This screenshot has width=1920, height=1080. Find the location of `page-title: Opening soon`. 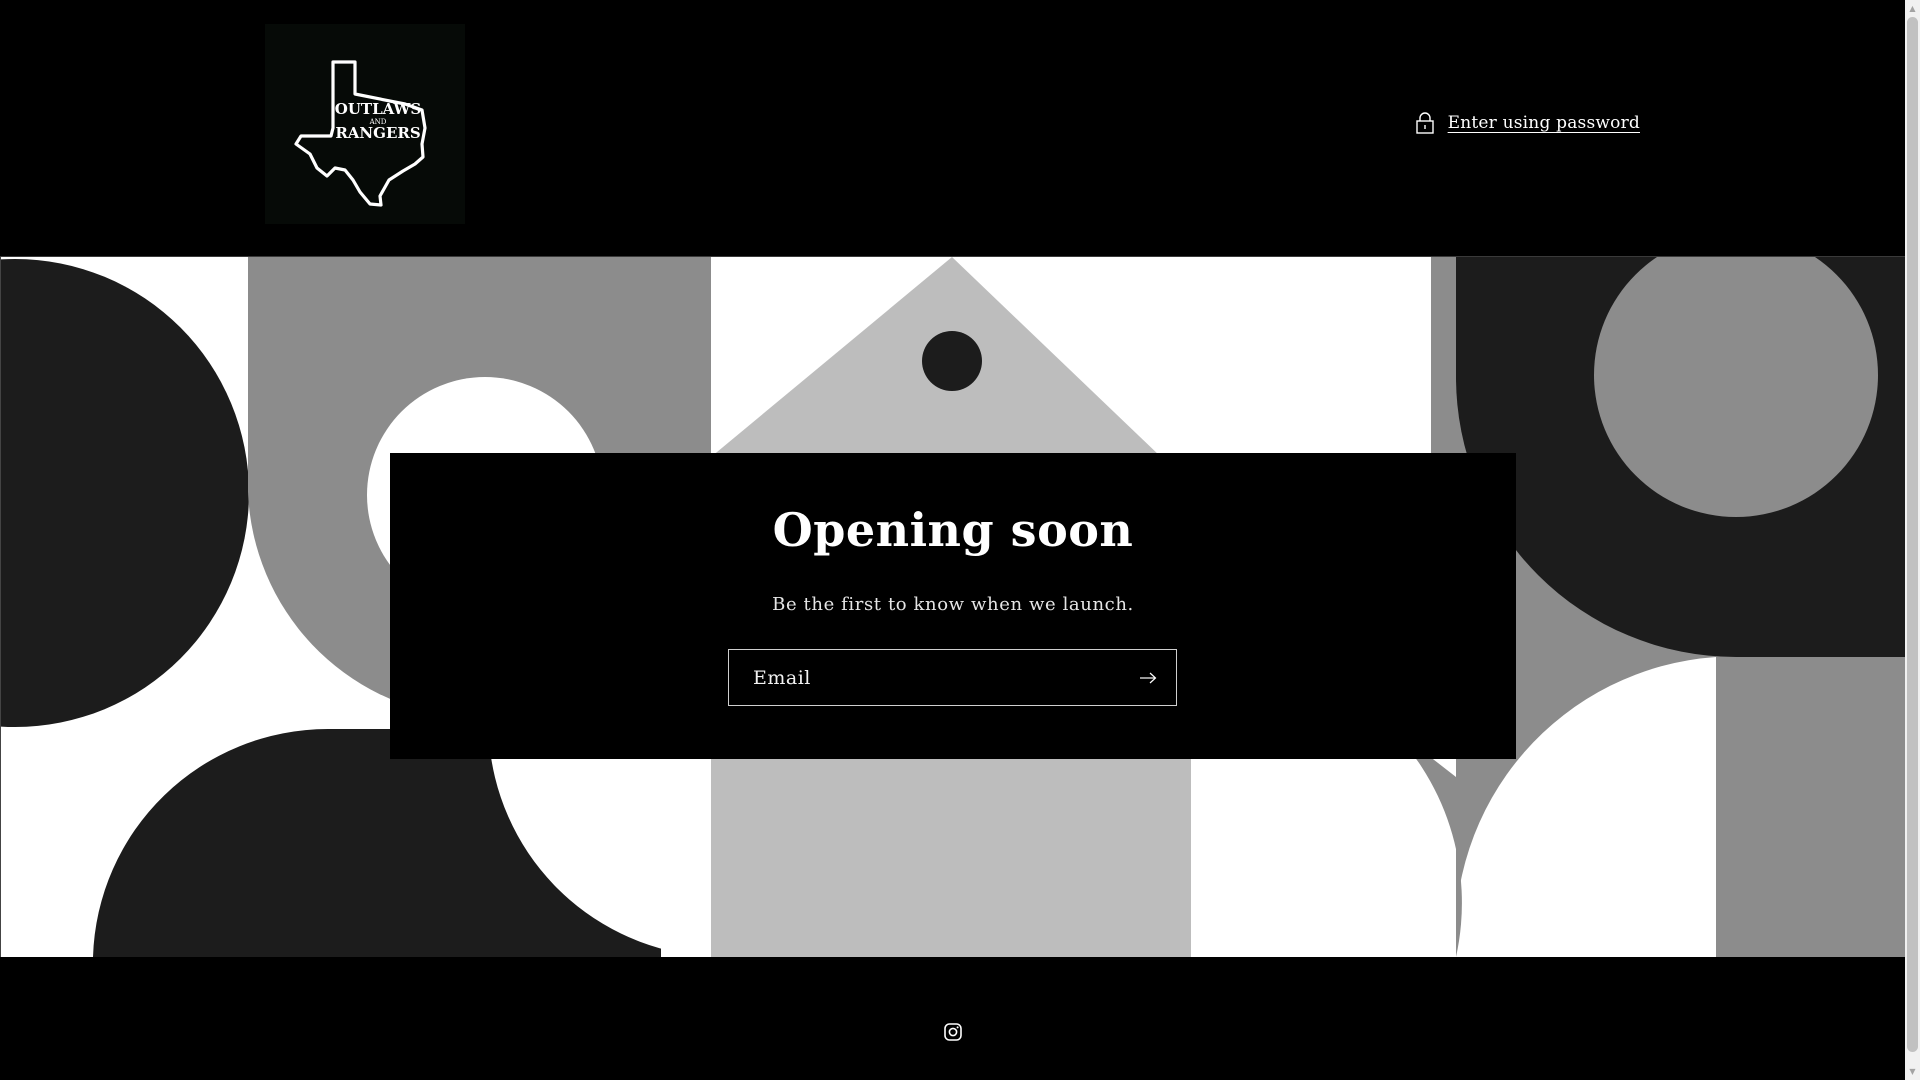

page-title: Opening soon is located at coordinates (953, 530).